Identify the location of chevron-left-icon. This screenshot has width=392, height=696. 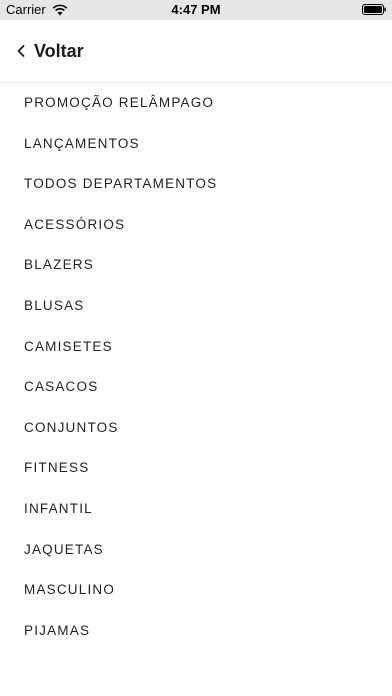
(21, 51).